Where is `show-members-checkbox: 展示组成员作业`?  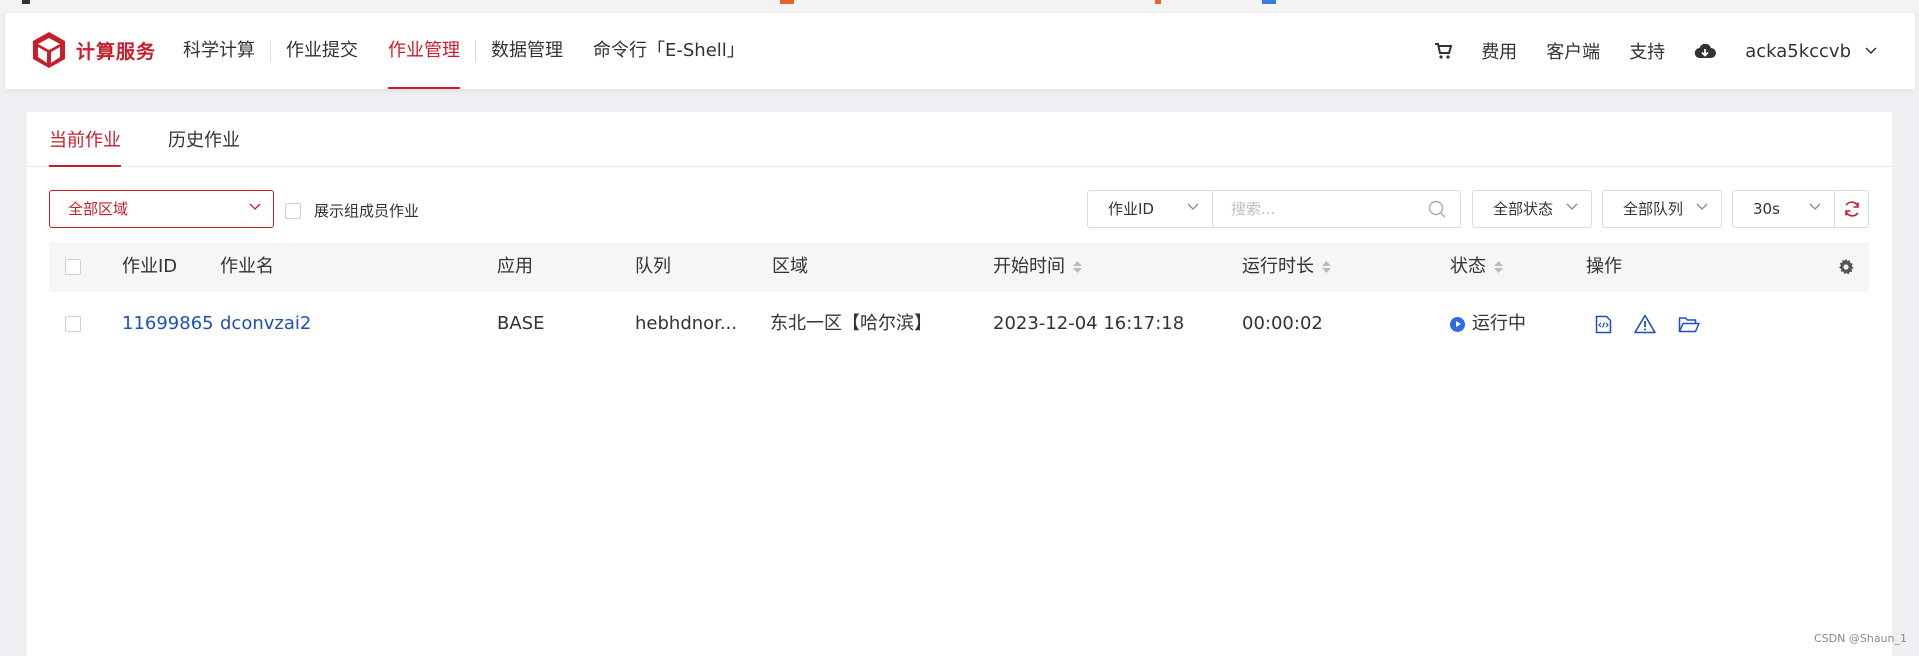 show-members-checkbox: 展示组成员作业 is located at coordinates (352, 210).